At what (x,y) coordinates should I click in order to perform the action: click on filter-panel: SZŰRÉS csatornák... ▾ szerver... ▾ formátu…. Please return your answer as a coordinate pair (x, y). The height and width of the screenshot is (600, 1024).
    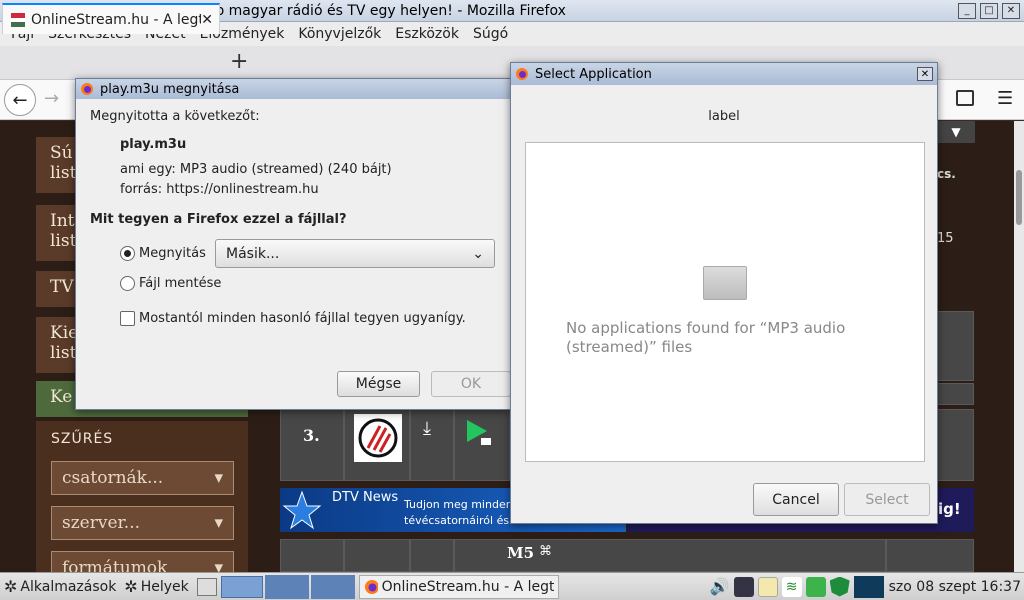
    Looking at the image, I should click on (142, 496).